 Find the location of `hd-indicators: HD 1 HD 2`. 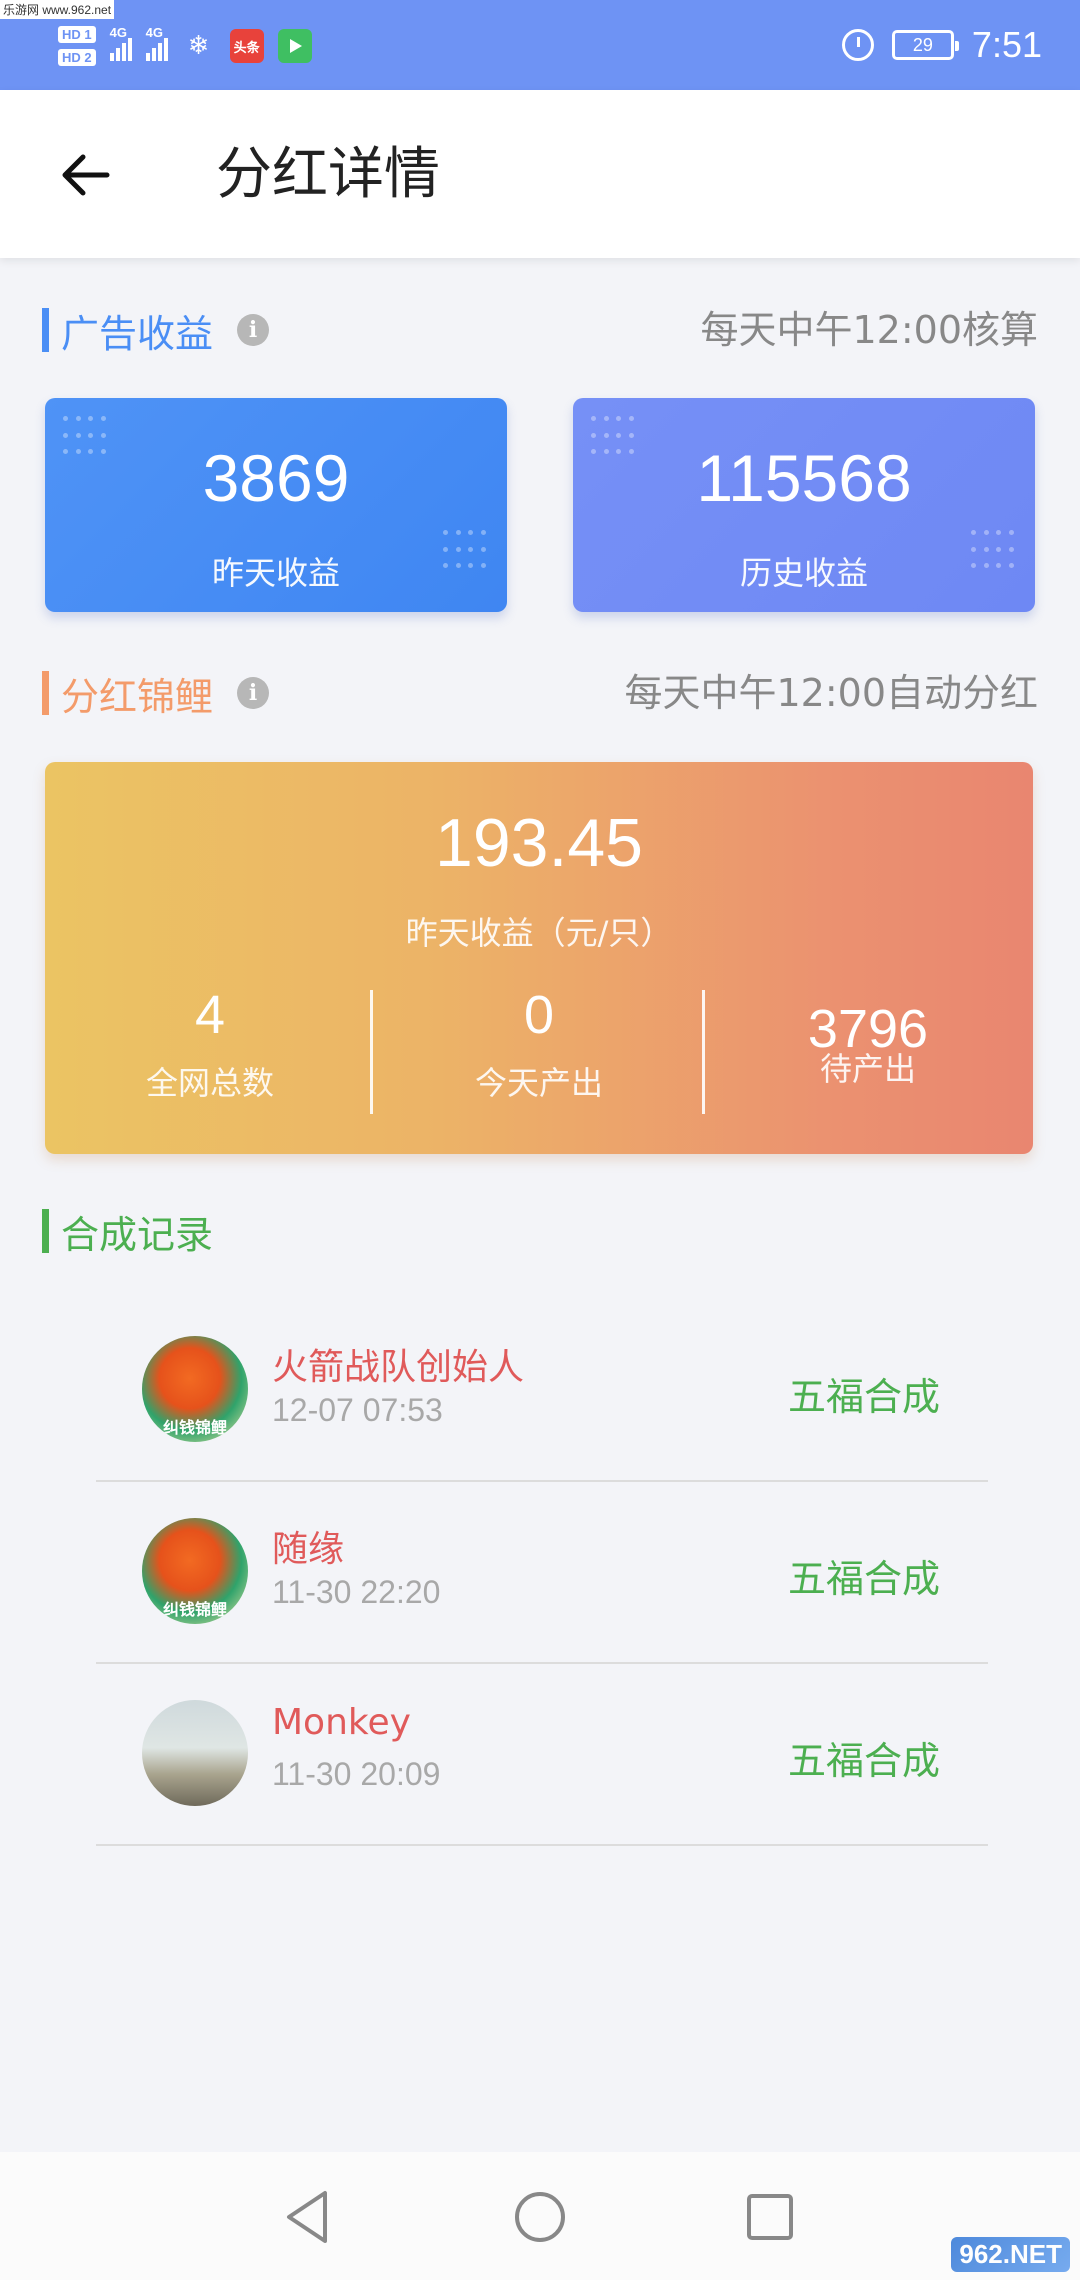

hd-indicators: HD 1 HD 2 is located at coordinates (77, 46).